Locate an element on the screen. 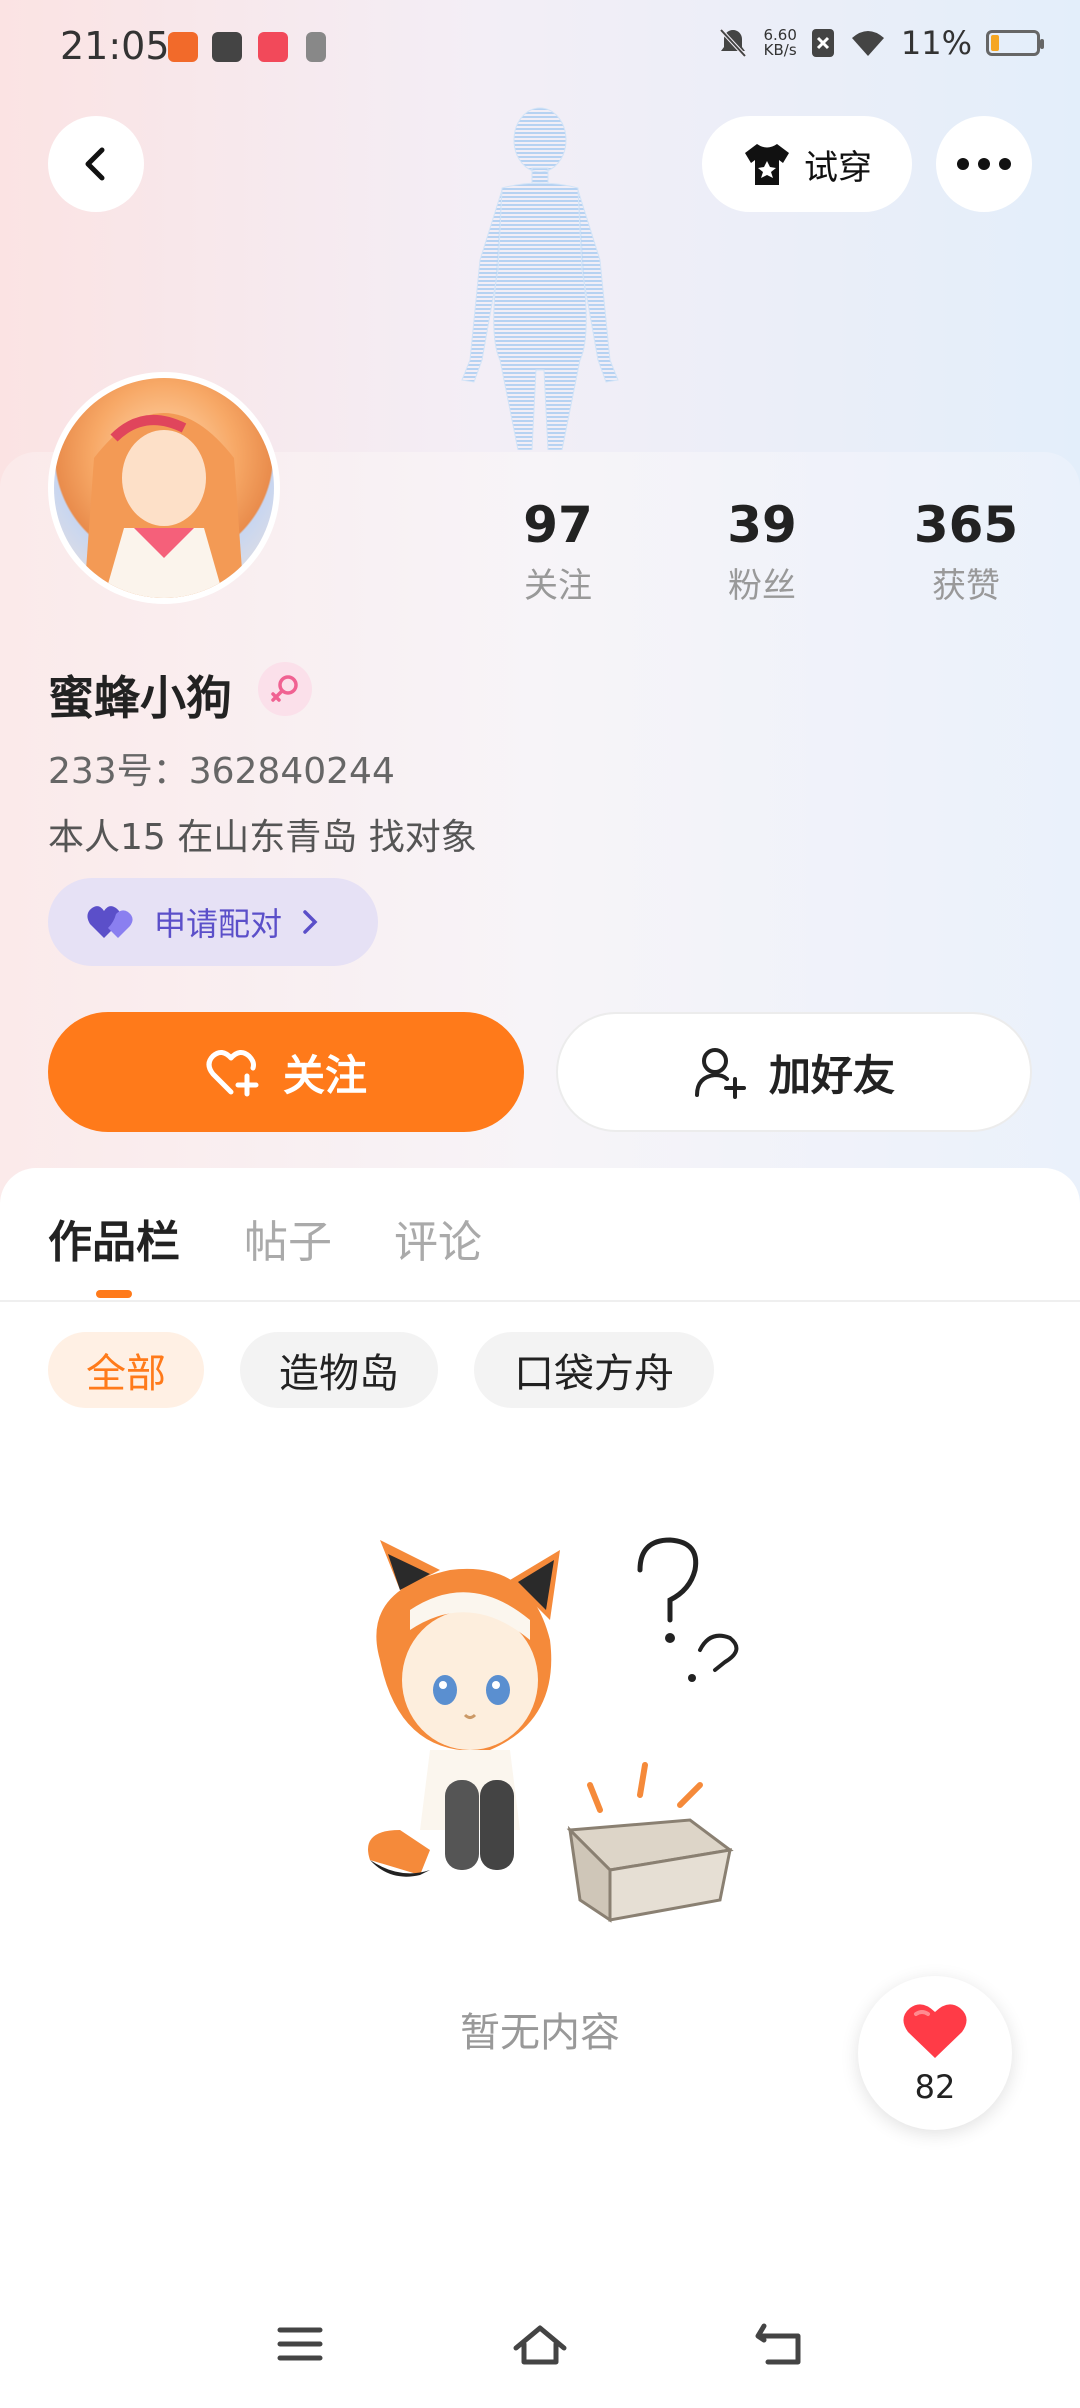 This screenshot has width=1080, height=2408. follow-label: 关注 is located at coordinates (324, 1075).